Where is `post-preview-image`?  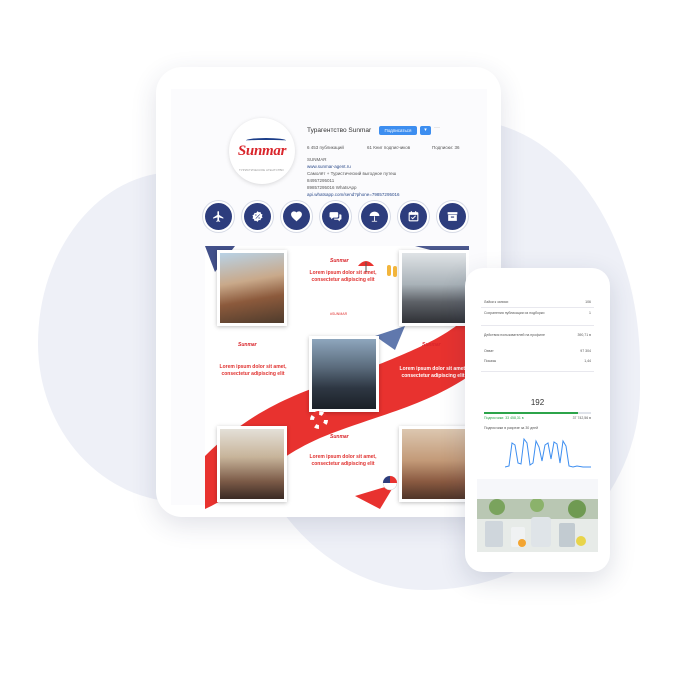
post-preview-image is located at coordinates (537, 525).